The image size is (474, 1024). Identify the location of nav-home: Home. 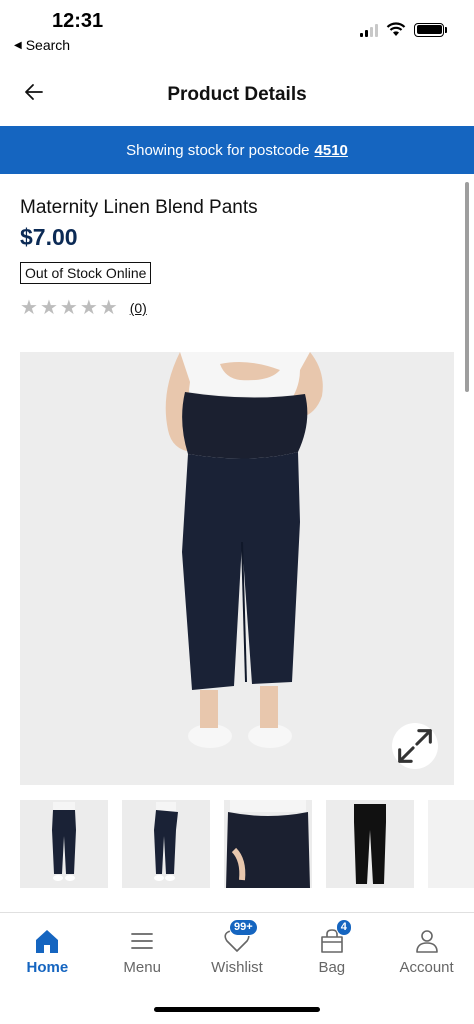
(47, 948).